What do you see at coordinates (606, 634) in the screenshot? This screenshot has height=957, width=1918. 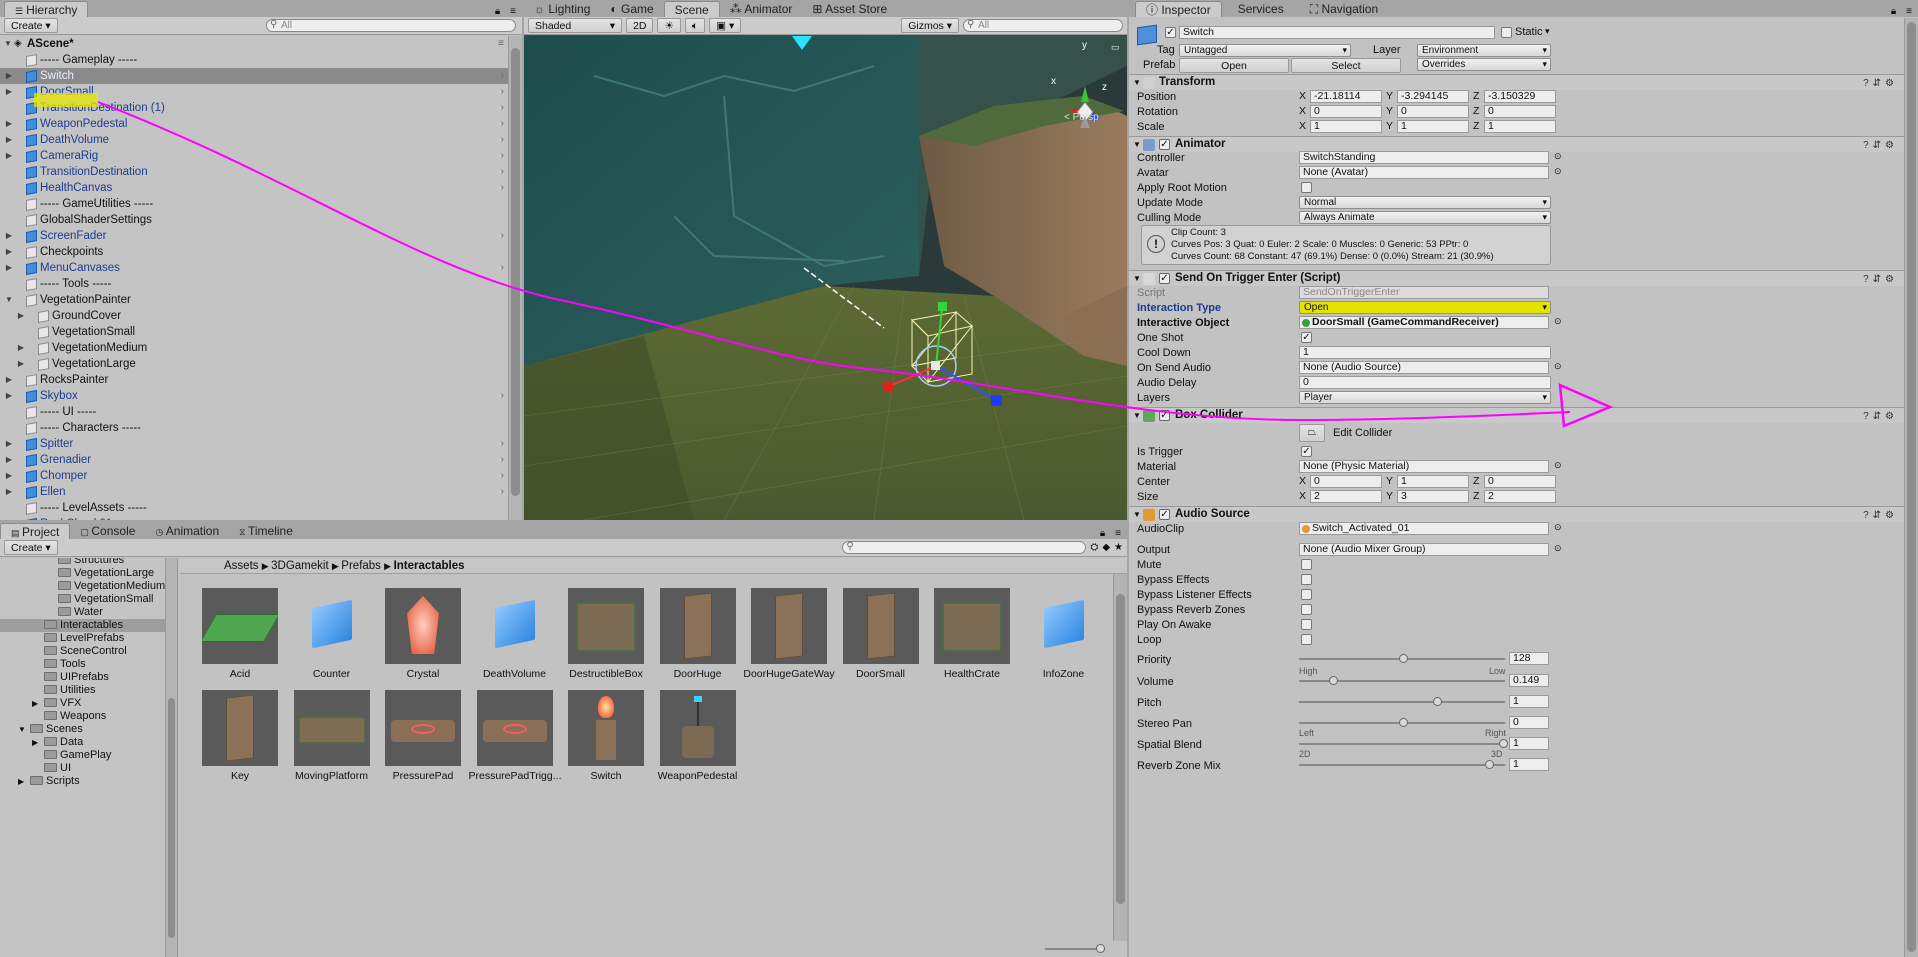 I see `asset-tile: DestructibleBox` at bounding box center [606, 634].